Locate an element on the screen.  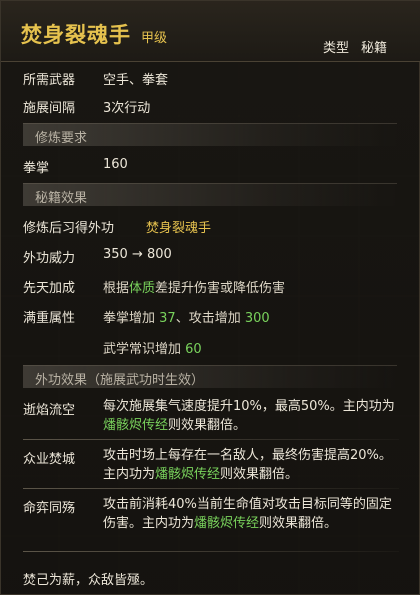
full-attr-value-1: 37 is located at coordinates (167, 318).